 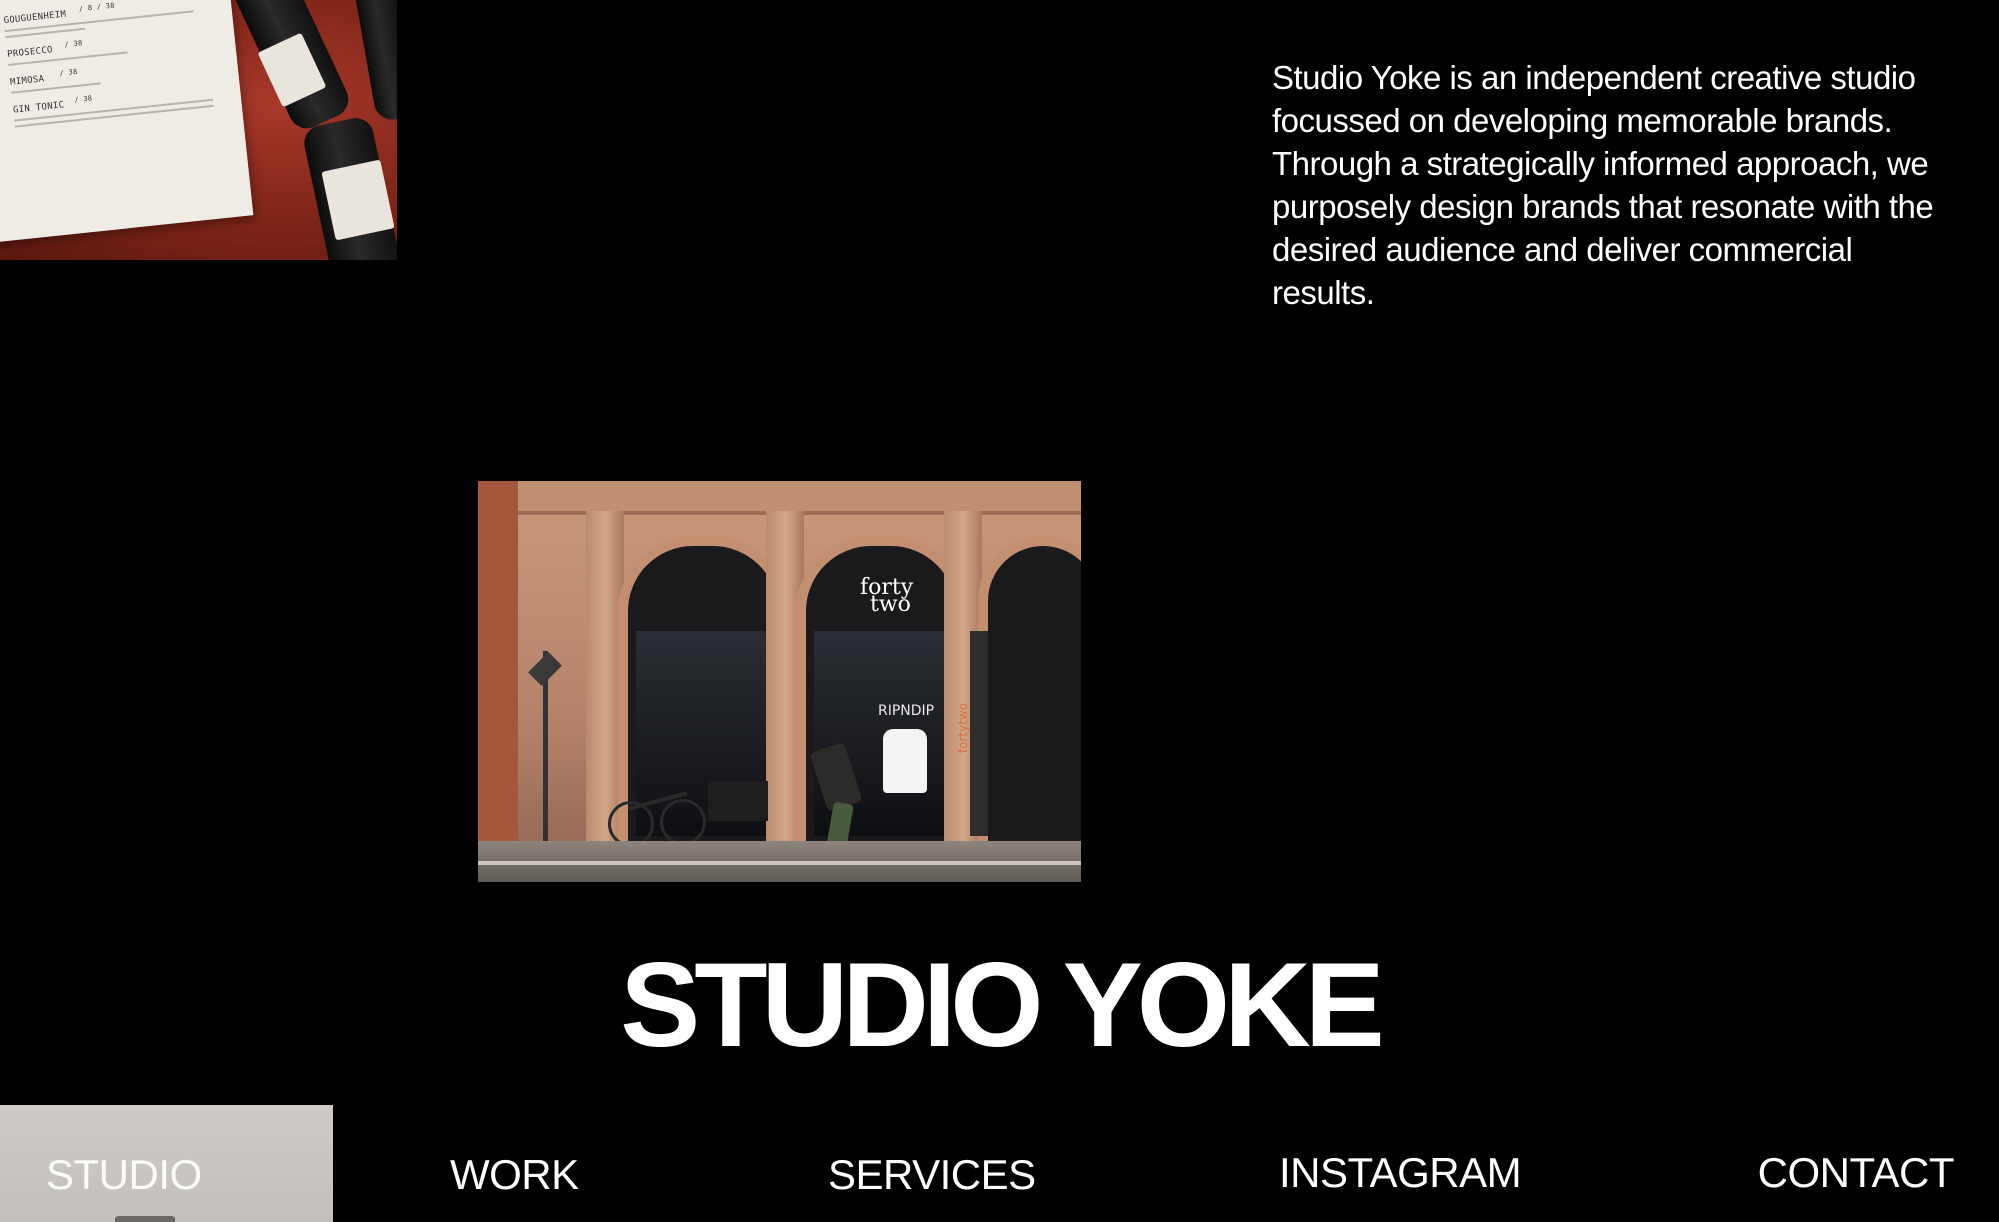 What do you see at coordinates (1002, 1005) in the screenshot?
I see `studio-yoke-wordmark: STUDIO YOKE` at bounding box center [1002, 1005].